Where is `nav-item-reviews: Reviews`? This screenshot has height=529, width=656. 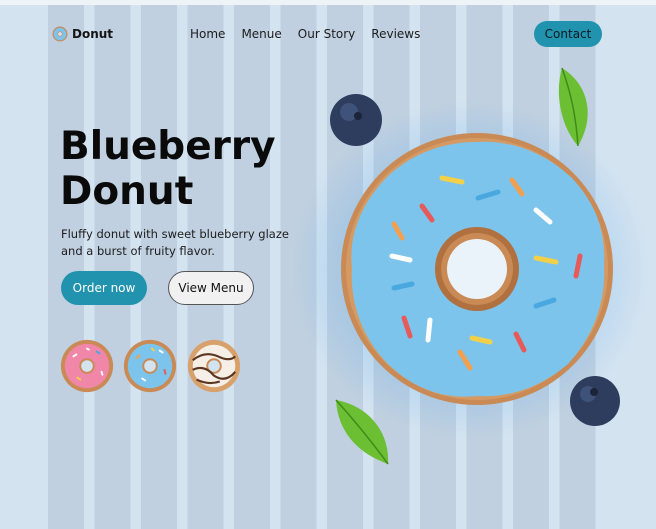 nav-item-reviews: Reviews is located at coordinates (395, 34).